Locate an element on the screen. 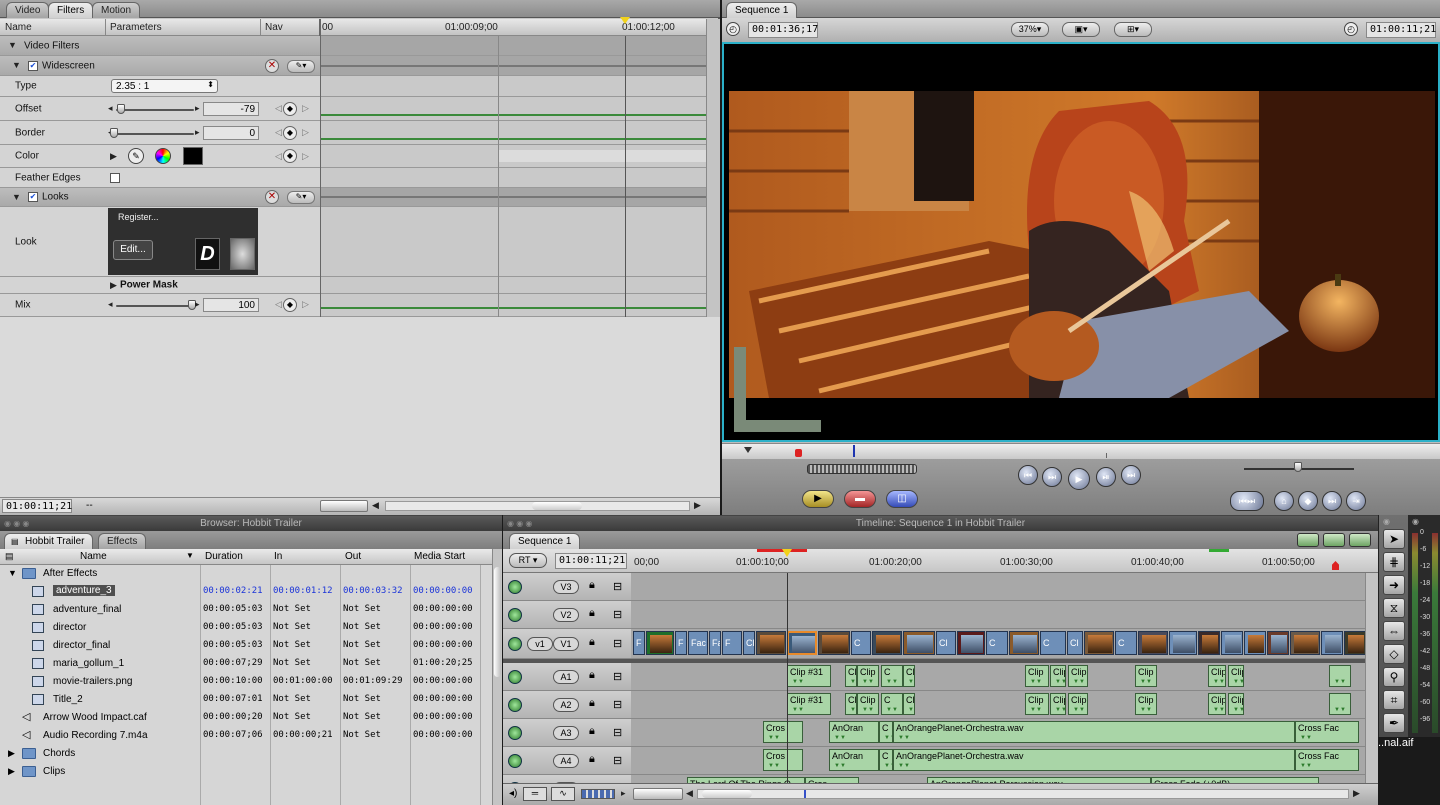 This screenshot has height=805, width=1440. roll-tool-icon: ⧖ is located at coordinates (1394, 608).